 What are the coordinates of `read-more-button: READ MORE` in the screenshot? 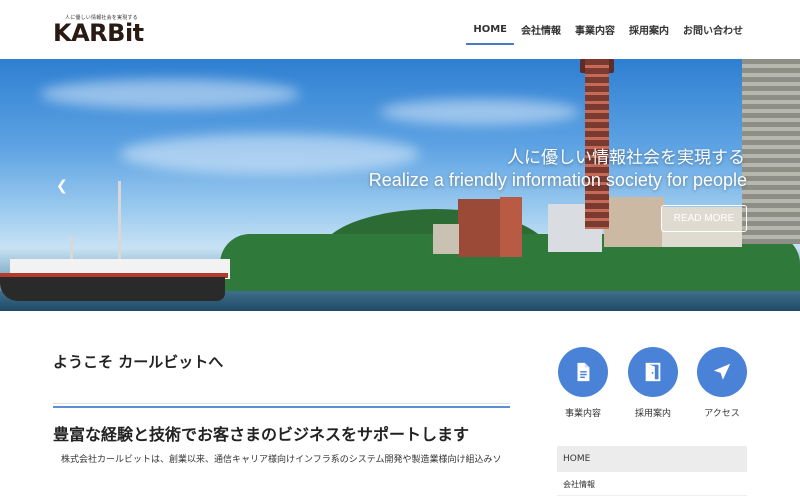 It's located at (704, 218).